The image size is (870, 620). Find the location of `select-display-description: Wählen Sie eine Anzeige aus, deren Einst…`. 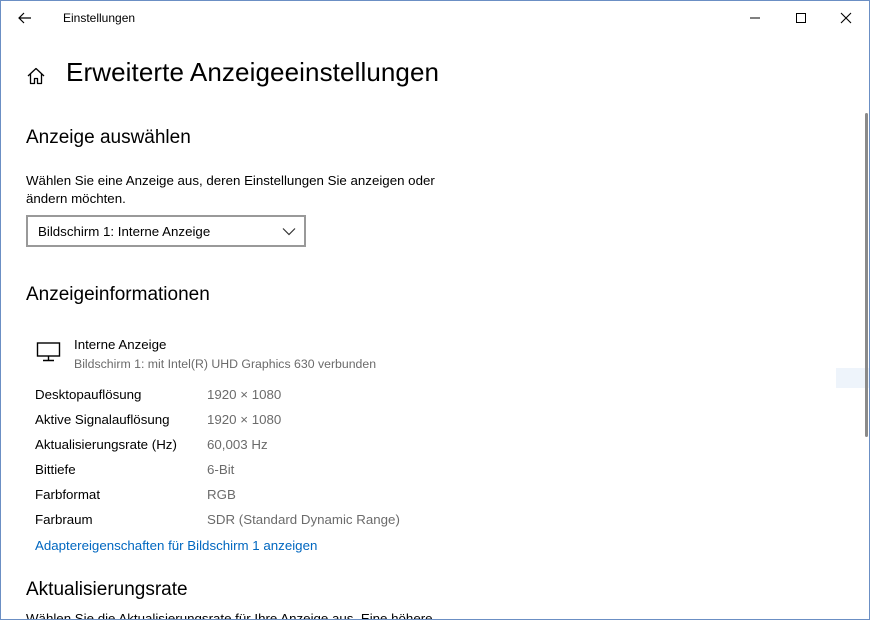

select-display-description: Wählen Sie eine Anzeige aus, deren Einst… is located at coordinates (230, 189).